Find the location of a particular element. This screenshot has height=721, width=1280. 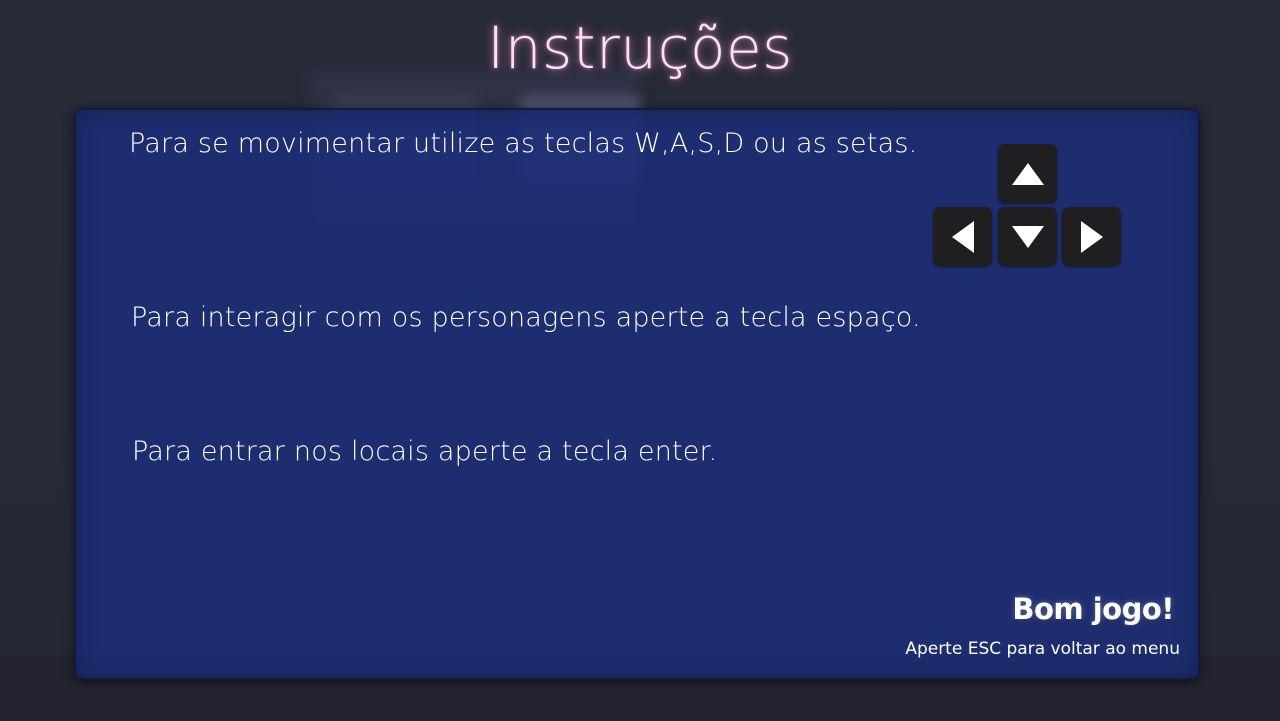

arrow-down-key is located at coordinates (1027, 236).